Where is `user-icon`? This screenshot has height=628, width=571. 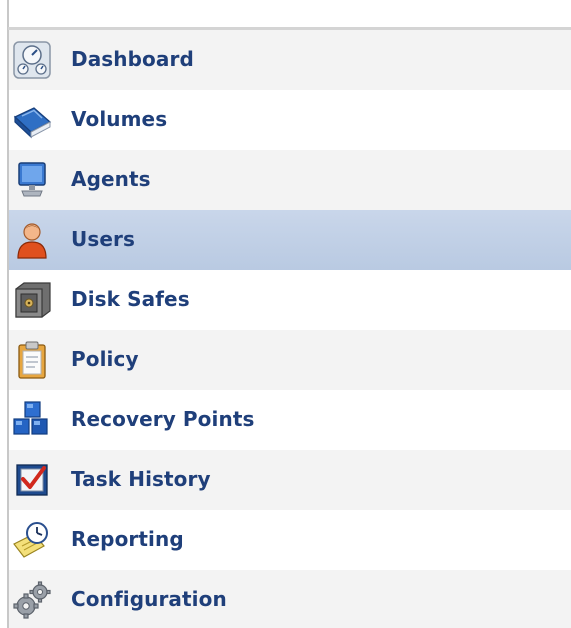
user-icon is located at coordinates (32, 240).